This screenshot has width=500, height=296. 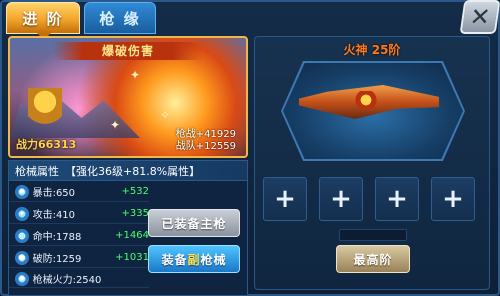 What do you see at coordinates (372, 50) in the screenshot?
I see `weapon-title: 火神 25阶` at bounding box center [372, 50].